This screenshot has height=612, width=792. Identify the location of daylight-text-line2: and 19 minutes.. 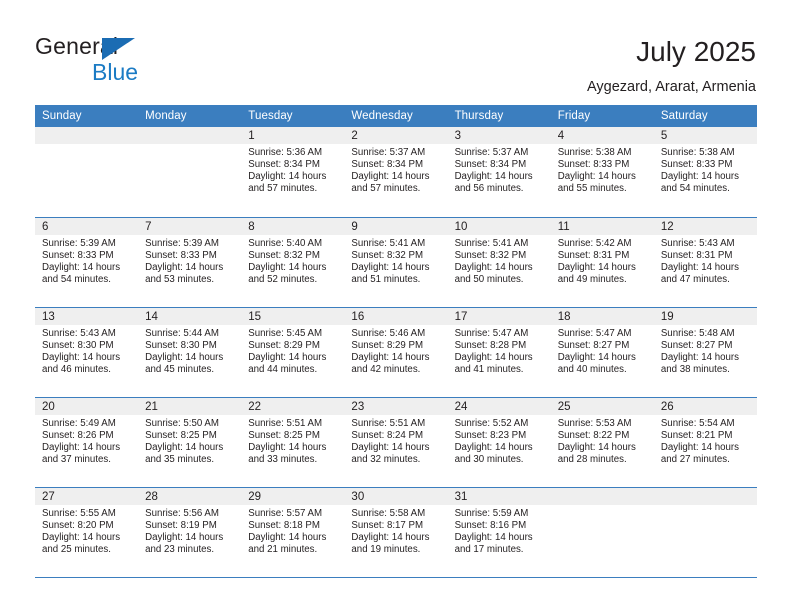
(386, 549).